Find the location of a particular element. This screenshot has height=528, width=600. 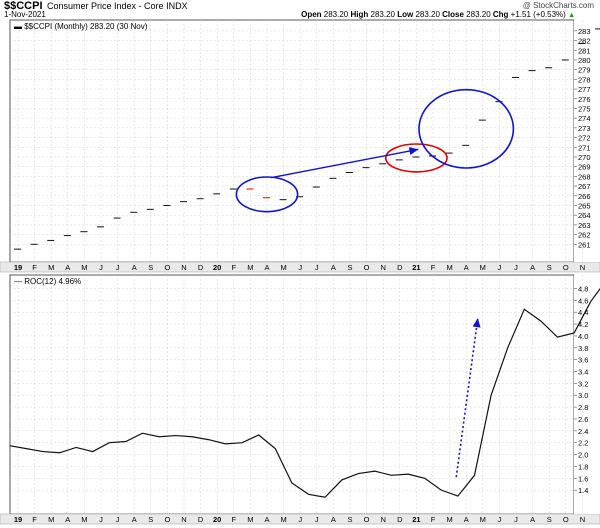

y-tick-label: 275 is located at coordinates (584, 108).